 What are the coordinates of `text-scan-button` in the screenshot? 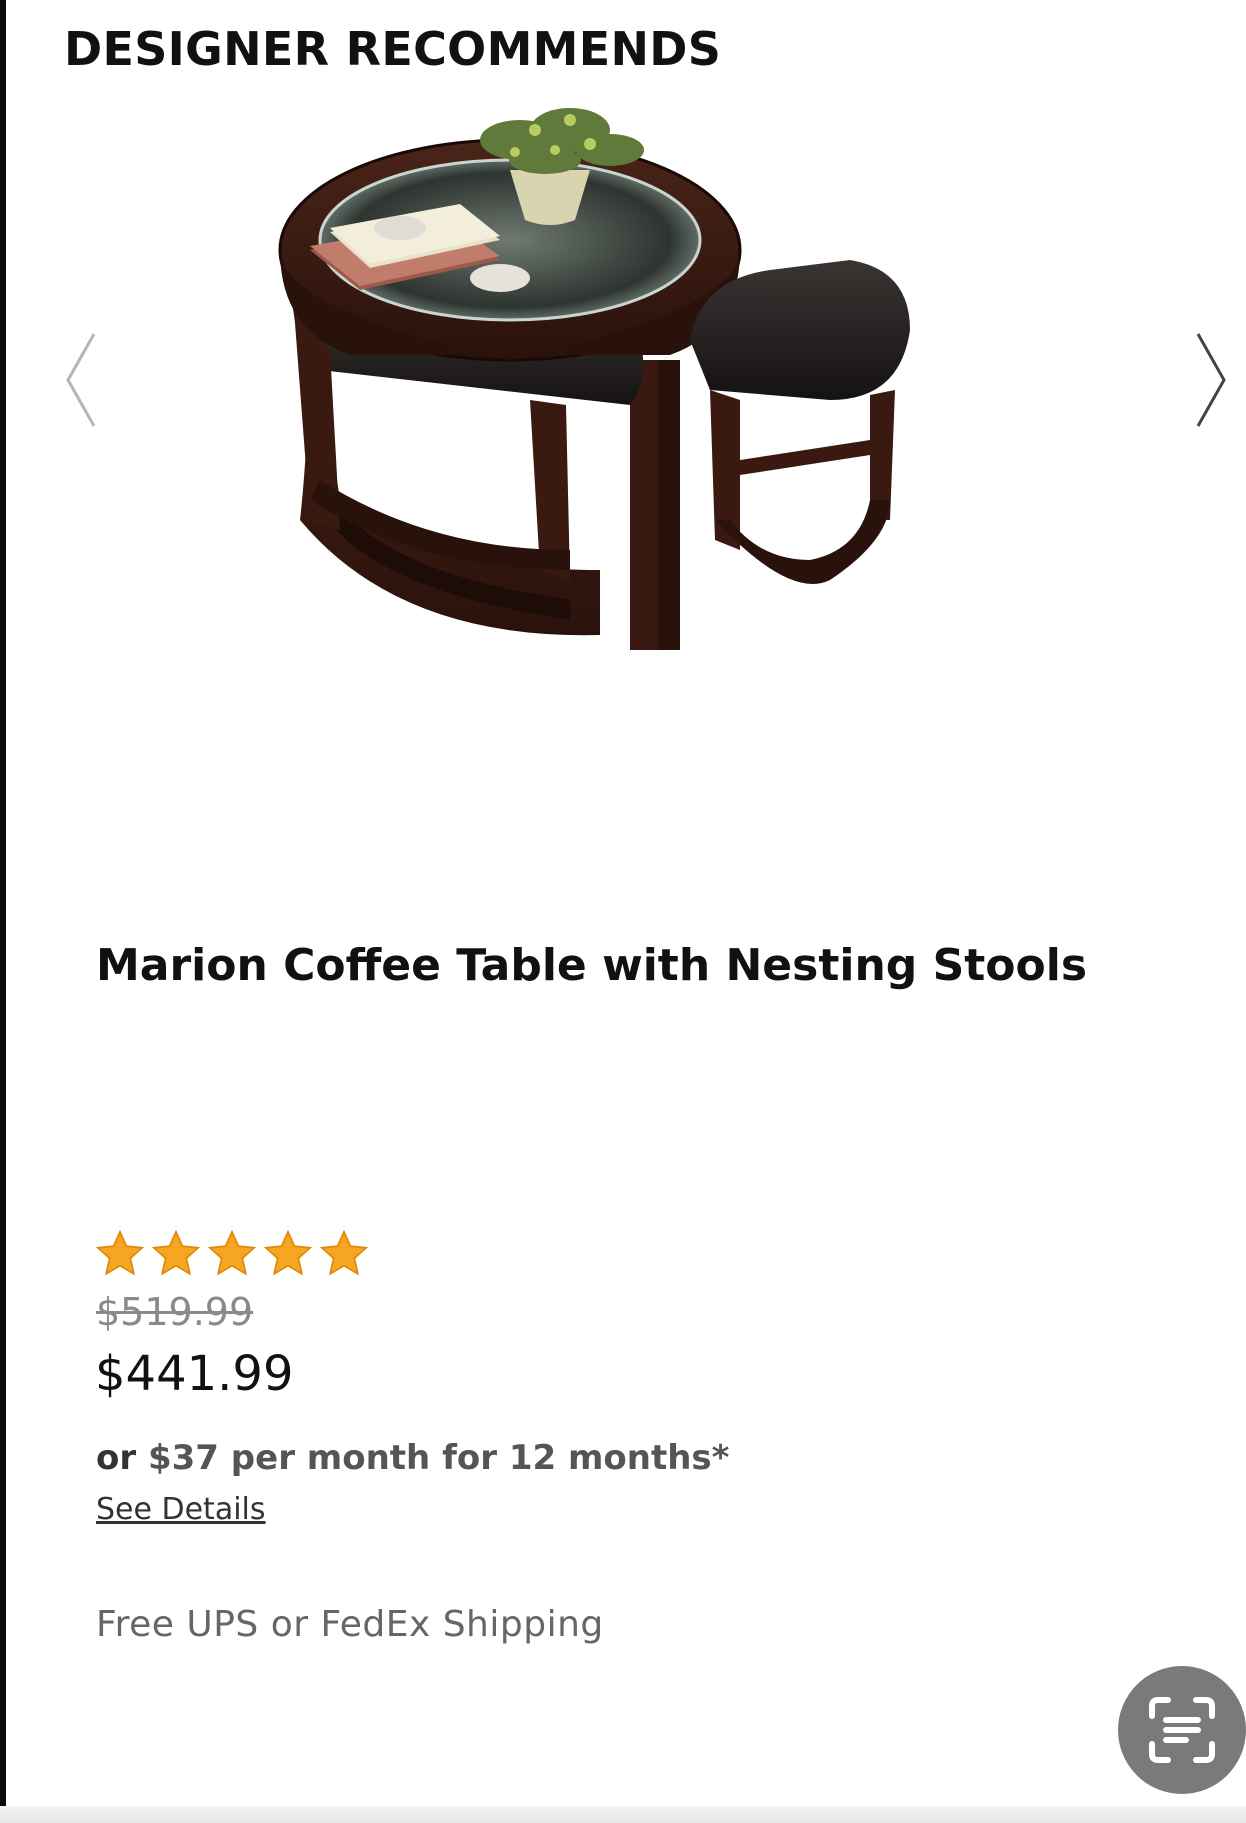 It's located at (1182, 1730).